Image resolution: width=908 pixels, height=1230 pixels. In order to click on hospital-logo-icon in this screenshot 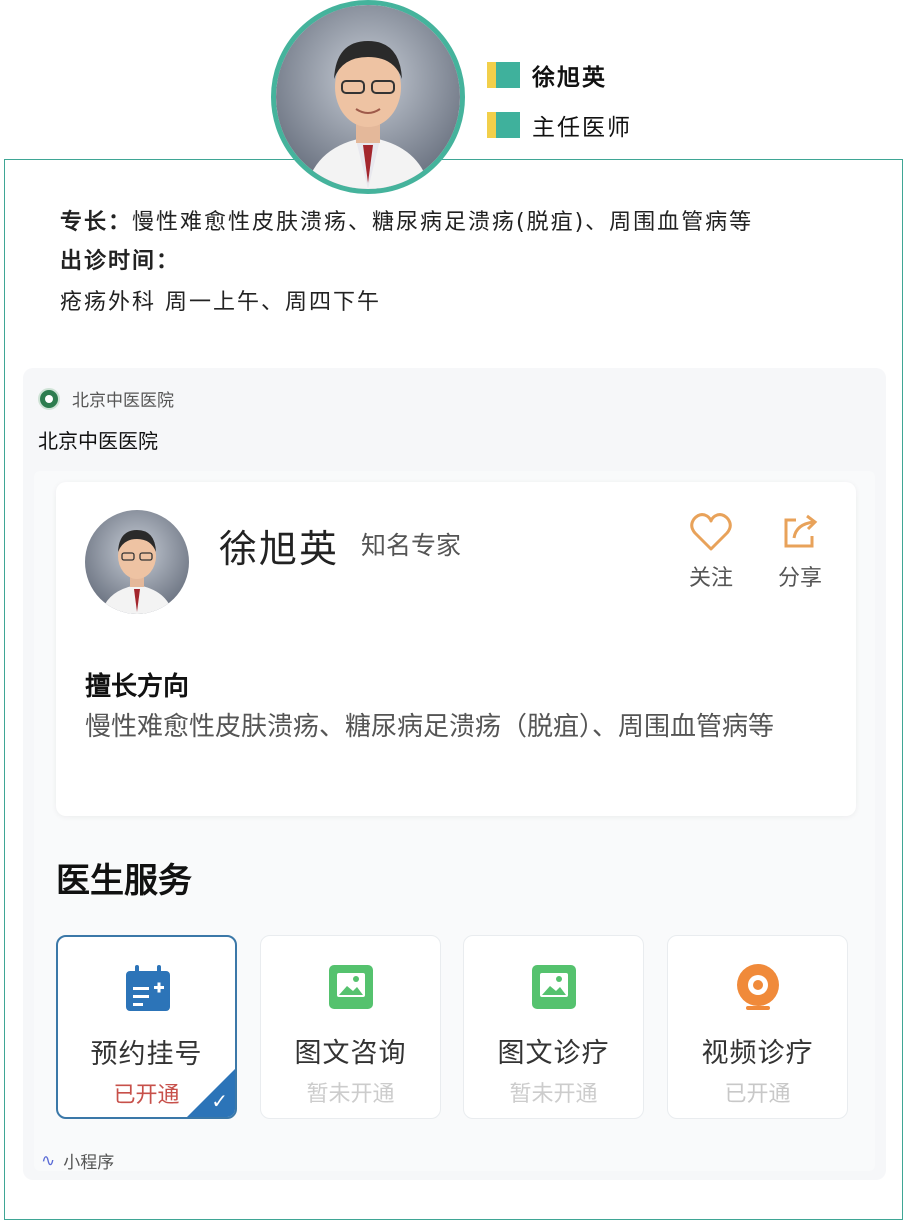, I will do `click(49, 398)`.